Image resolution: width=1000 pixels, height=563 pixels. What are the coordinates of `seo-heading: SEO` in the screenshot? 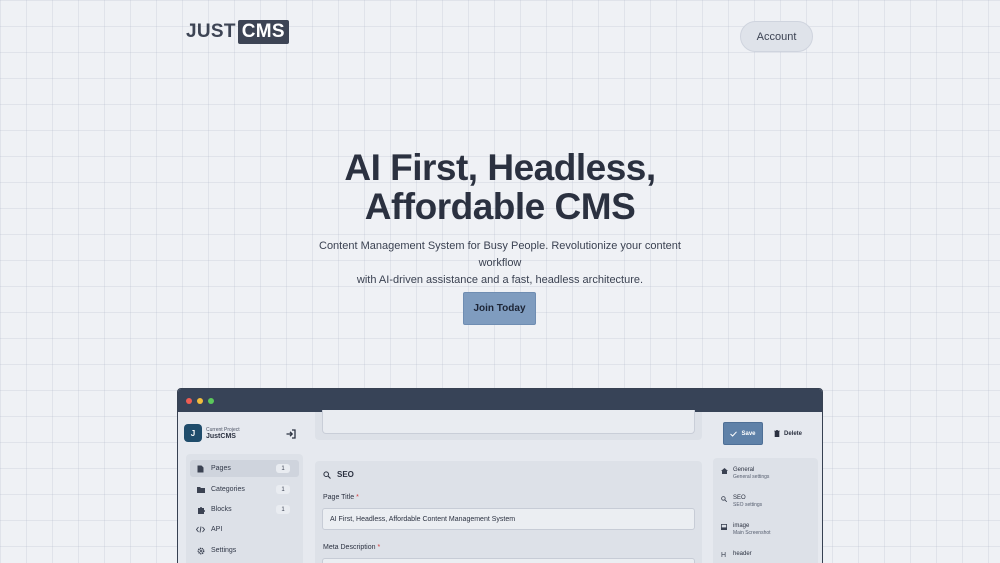 It's located at (345, 474).